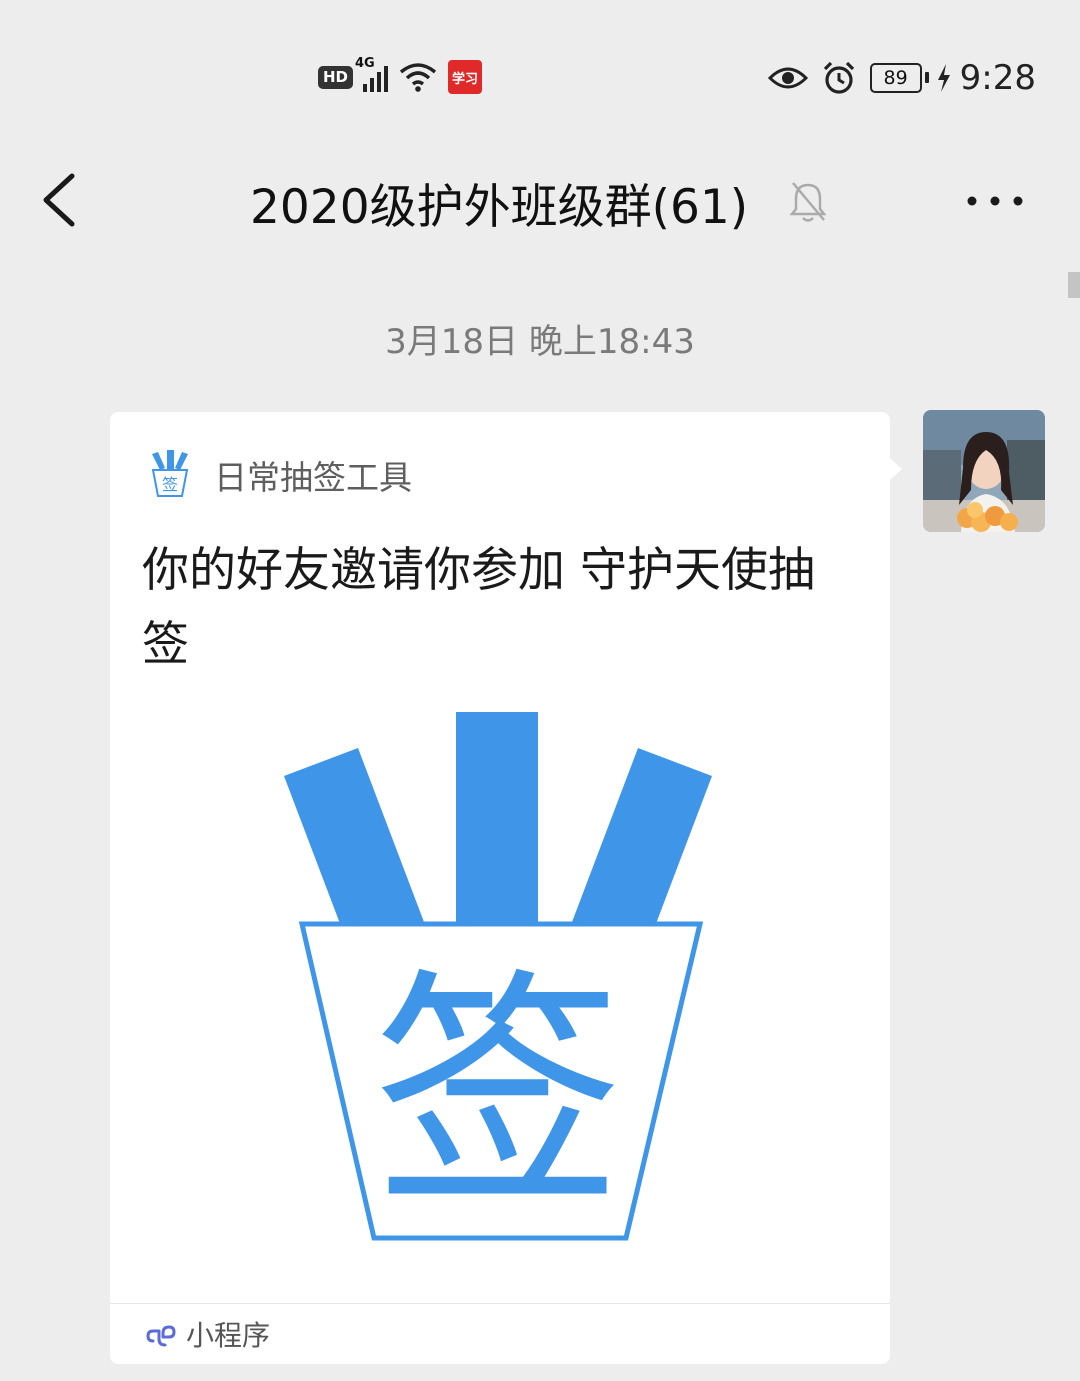 The width and height of the screenshot is (1080, 1381). What do you see at coordinates (418, 77) in the screenshot?
I see `wifi-icon` at bounding box center [418, 77].